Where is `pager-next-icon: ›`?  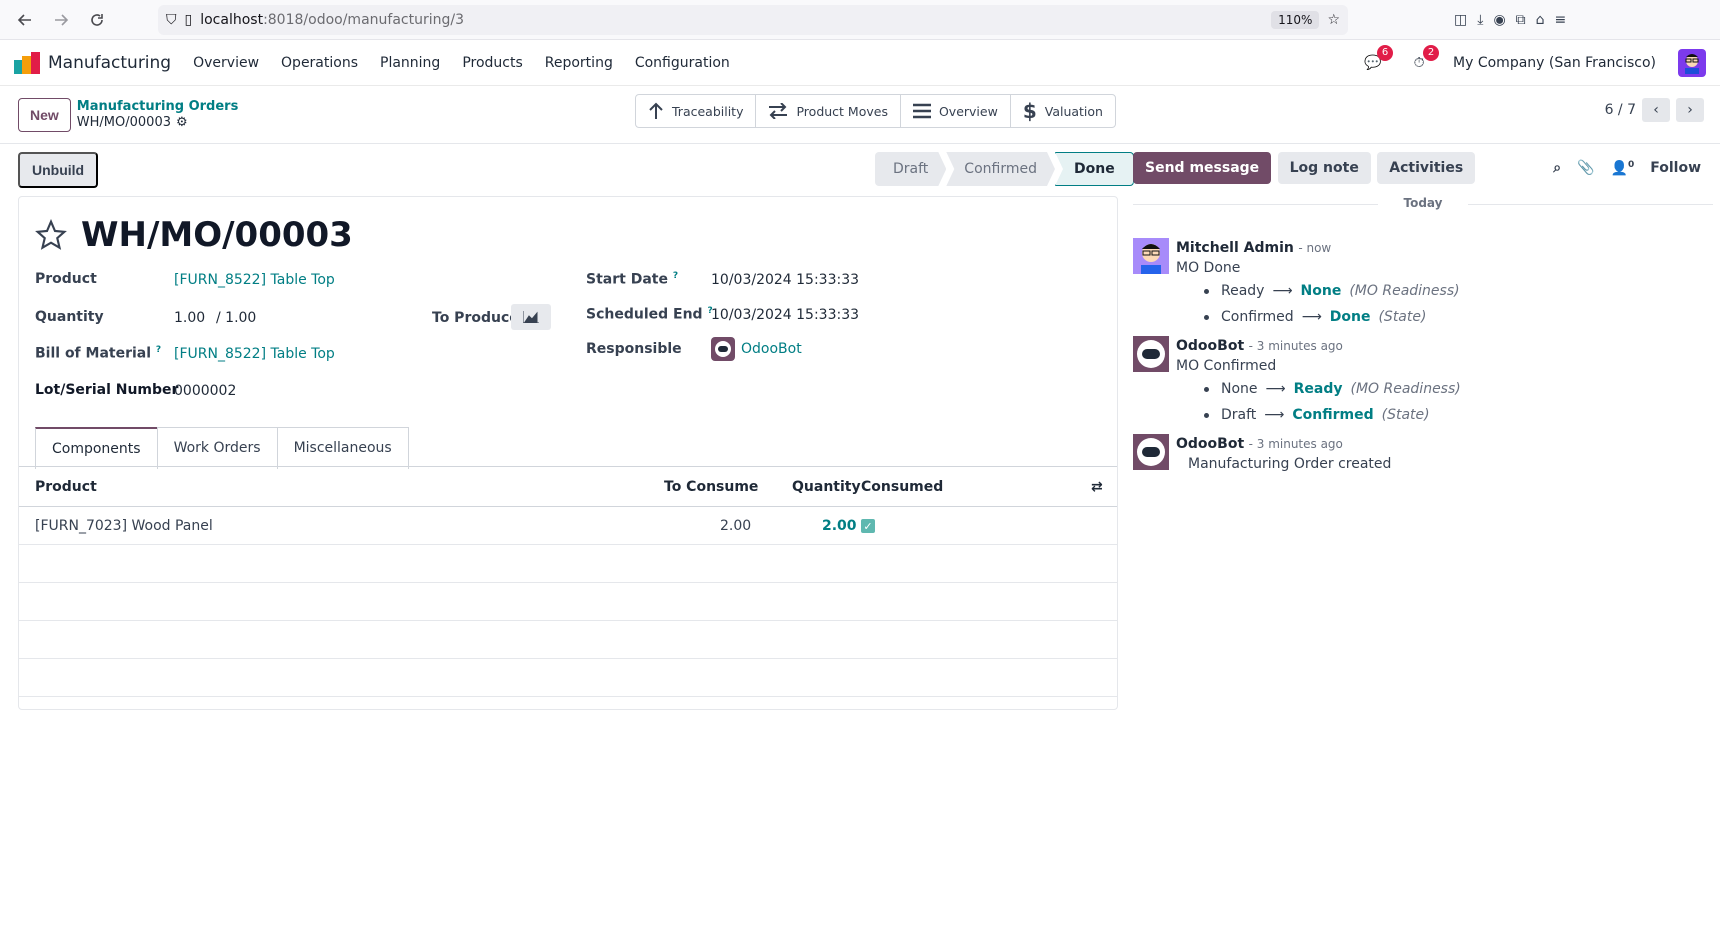 pager-next-icon: › is located at coordinates (1690, 110).